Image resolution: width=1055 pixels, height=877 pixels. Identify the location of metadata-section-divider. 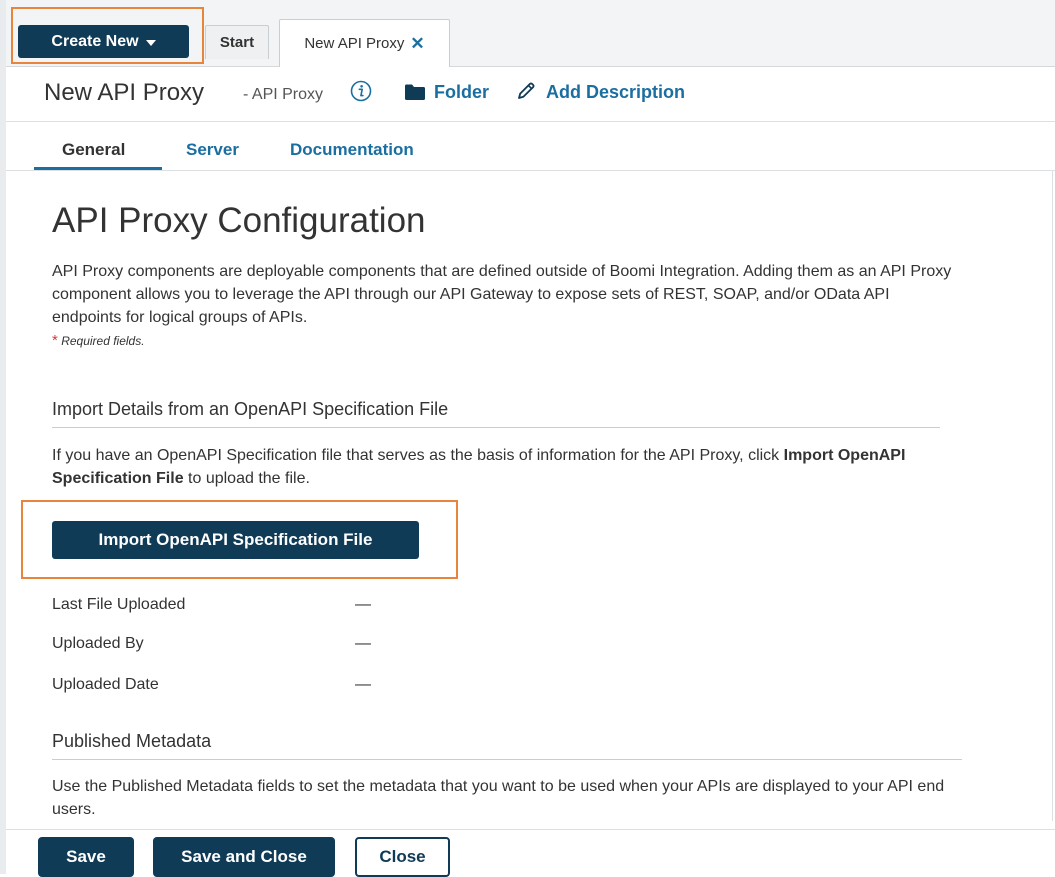
(507, 759).